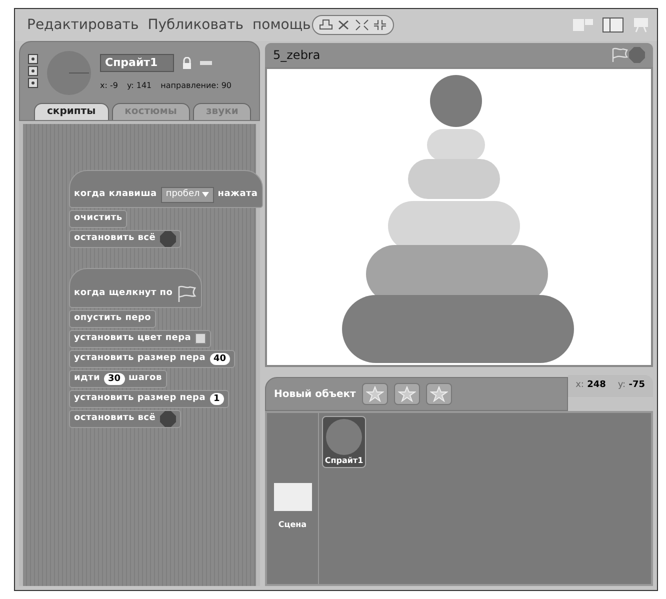  I want to click on mouse-x: x: 248, so click(591, 385).